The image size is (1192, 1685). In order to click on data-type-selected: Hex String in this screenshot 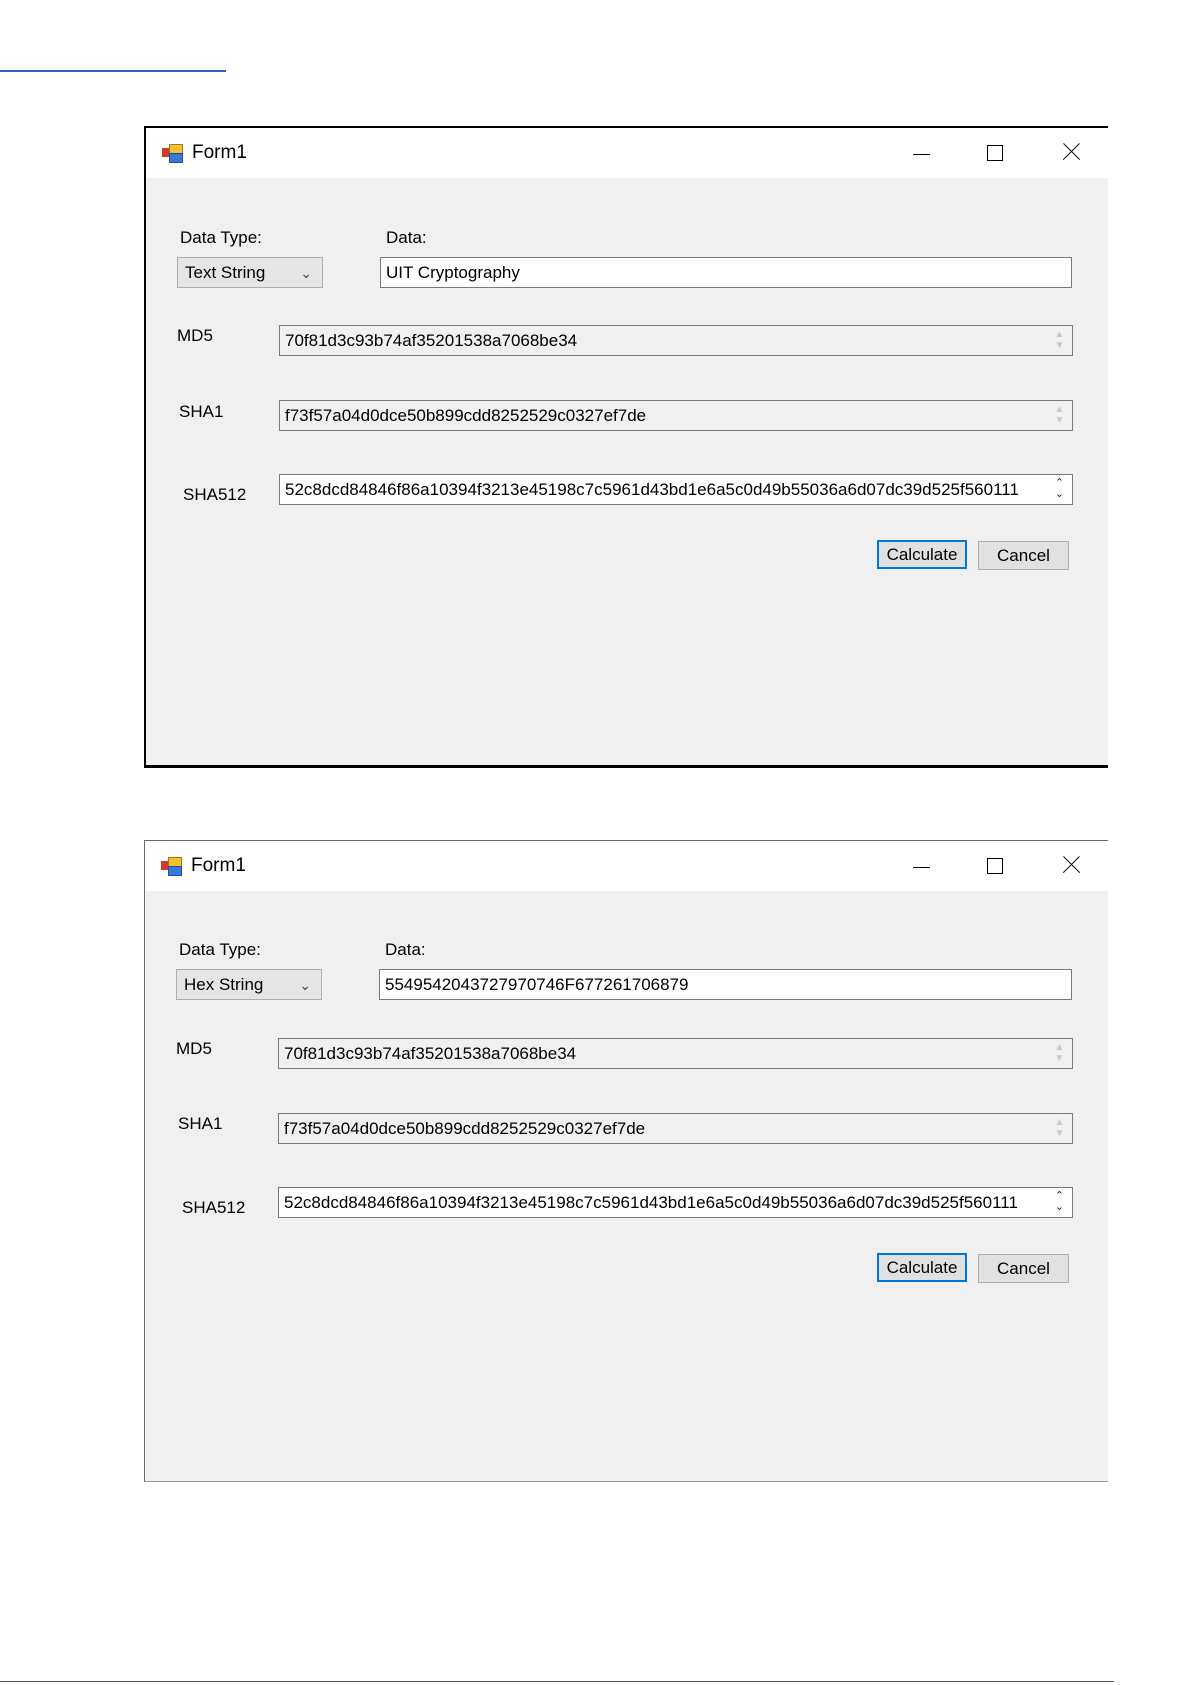, I will do `click(224, 984)`.